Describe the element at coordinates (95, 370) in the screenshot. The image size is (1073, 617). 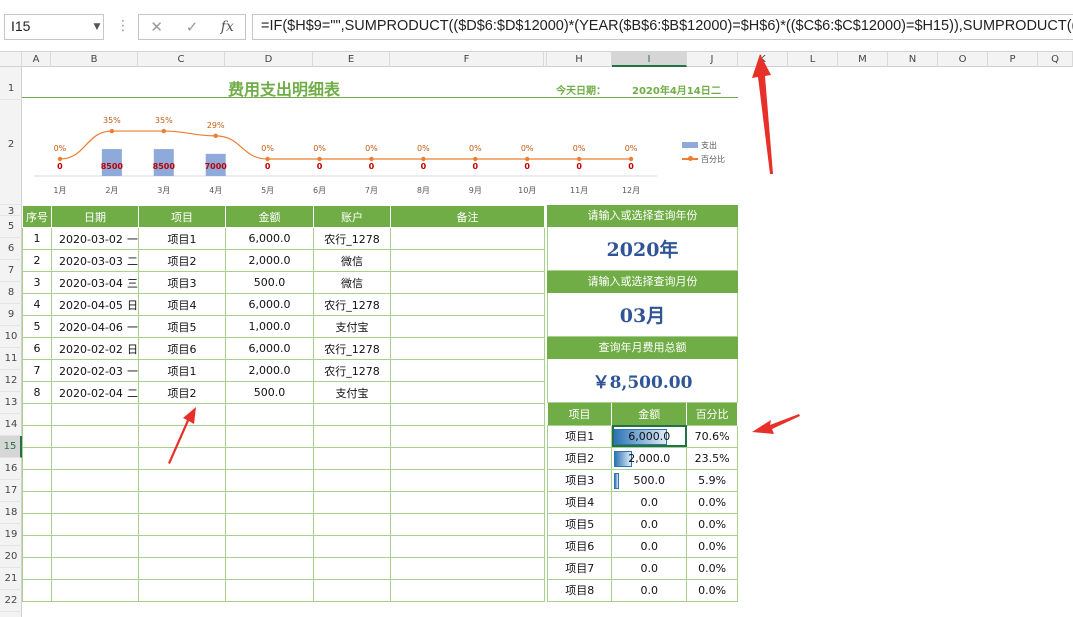
I see `date-cell: 2020-02-03 一` at that location.